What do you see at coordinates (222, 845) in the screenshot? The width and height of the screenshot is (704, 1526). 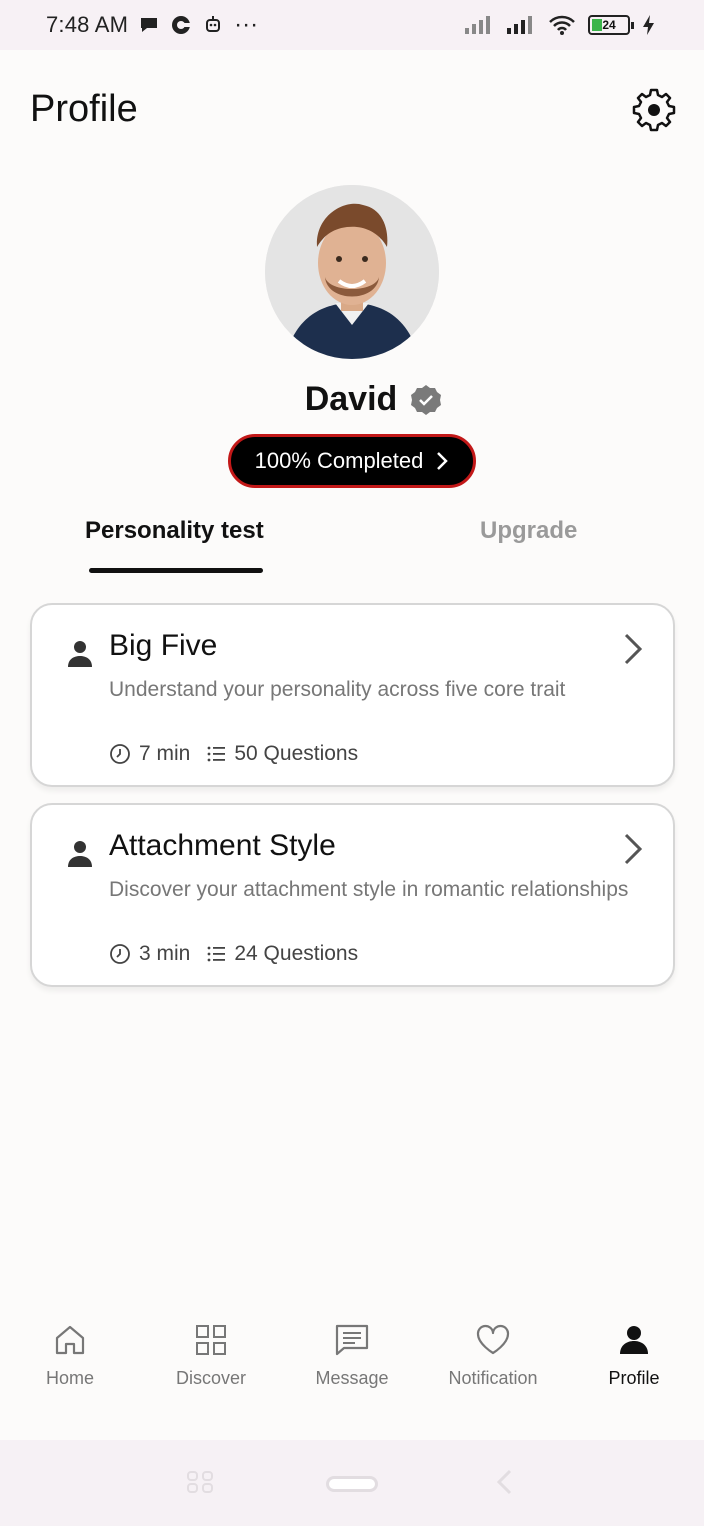 I see `test-title: Attachment Style` at bounding box center [222, 845].